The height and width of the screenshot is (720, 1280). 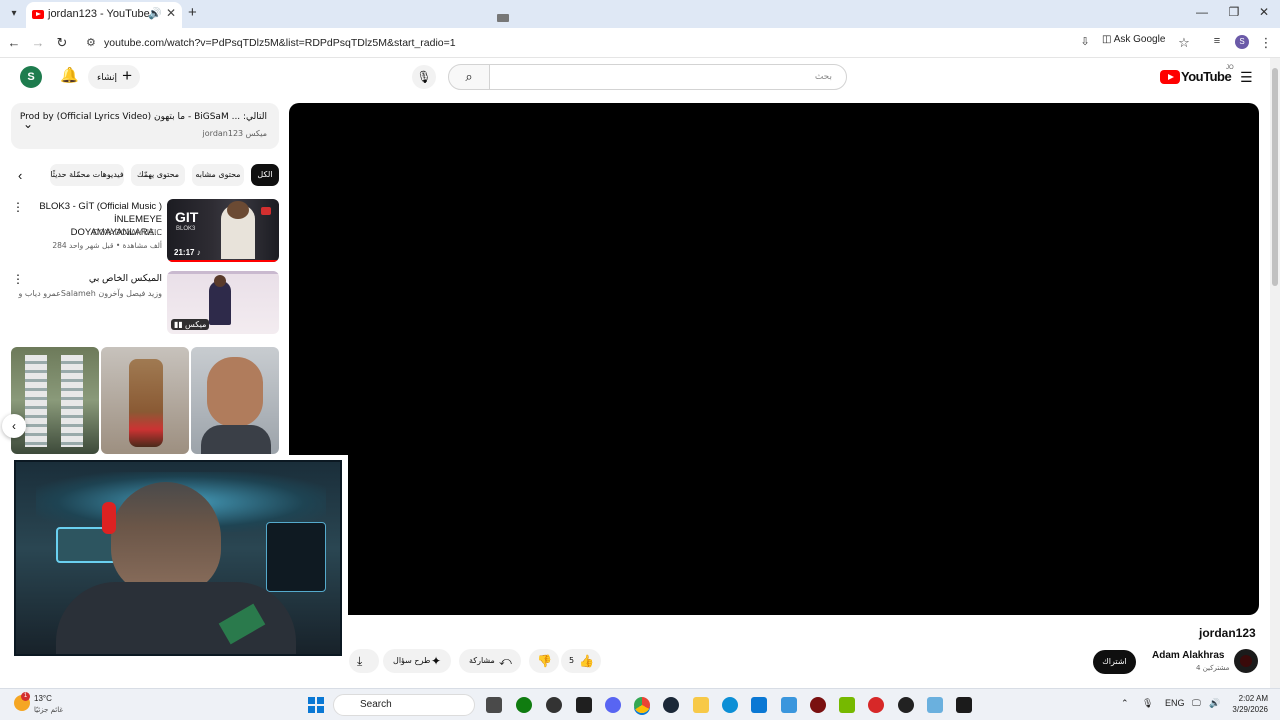 I want to click on subscriber-count: 4 مشتركين, so click(x=1213, y=668).